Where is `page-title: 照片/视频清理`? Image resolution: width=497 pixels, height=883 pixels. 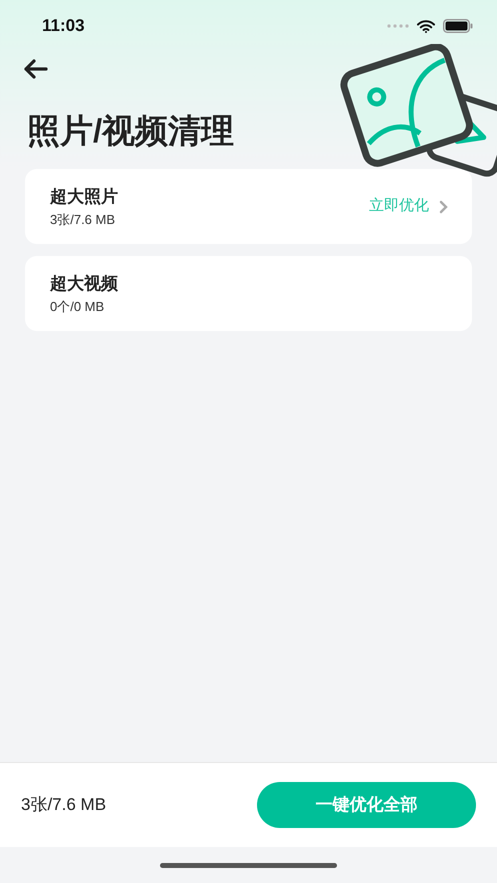
page-title: 照片/视频清理 is located at coordinates (131, 130).